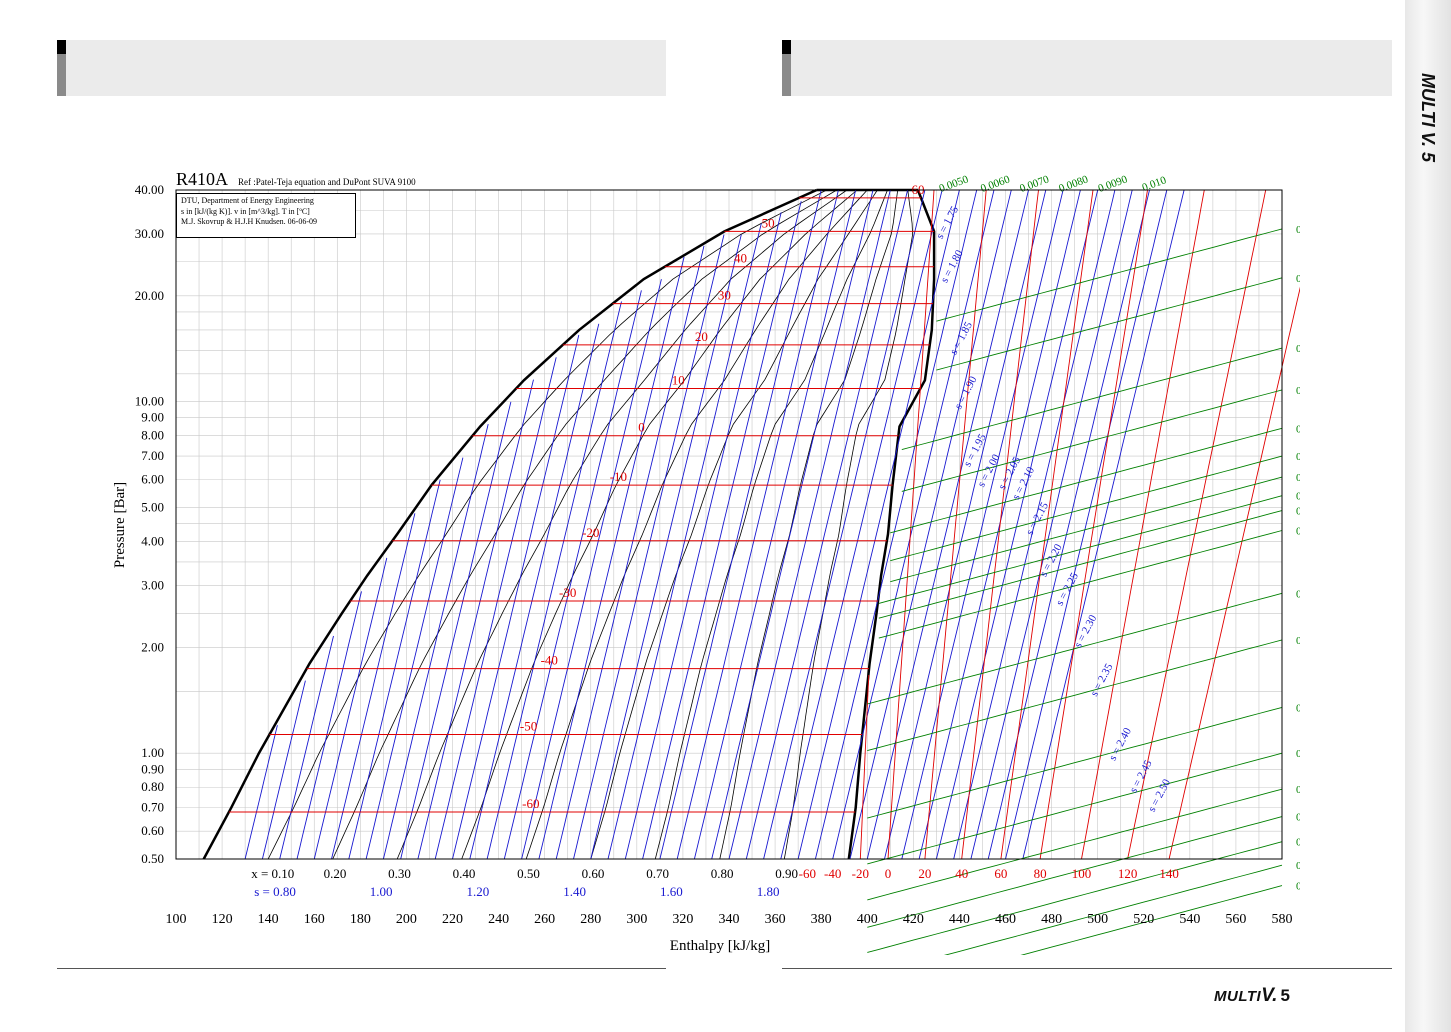 The image size is (1451, 1032). Describe the element at coordinates (590, 919) in the screenshot. I see `x-tick-label: 280` at that location.